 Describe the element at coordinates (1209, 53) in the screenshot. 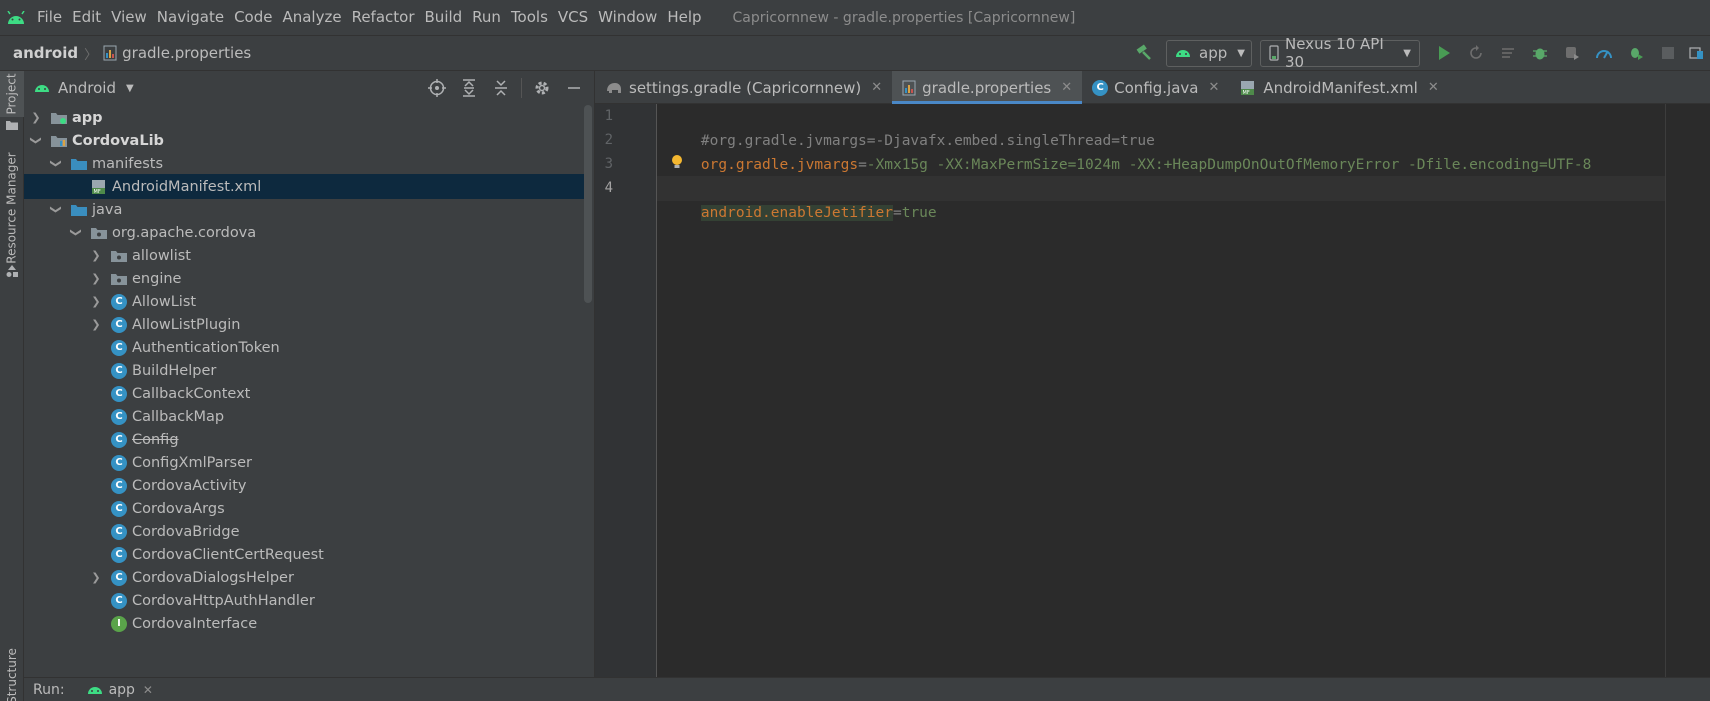

I see `run-config-selector: app ▼` at that location.